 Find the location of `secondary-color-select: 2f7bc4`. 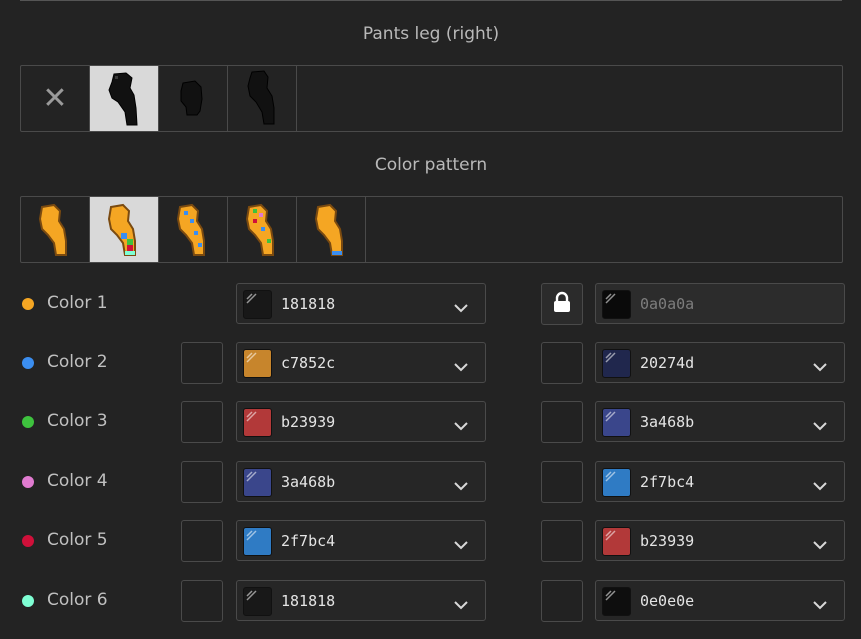

secondary-color-select: 2f7bc4 is located at coordinates (720, 481).